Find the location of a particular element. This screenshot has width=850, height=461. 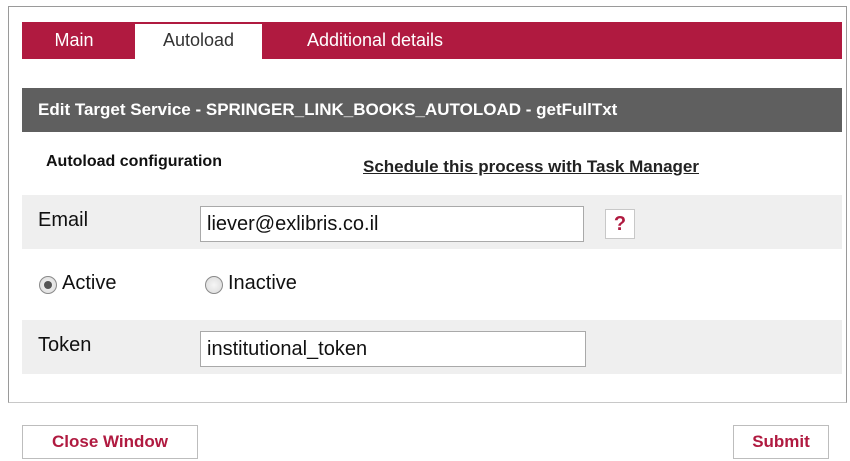

inactive-radio-icon is located at coordinates (214, 285).